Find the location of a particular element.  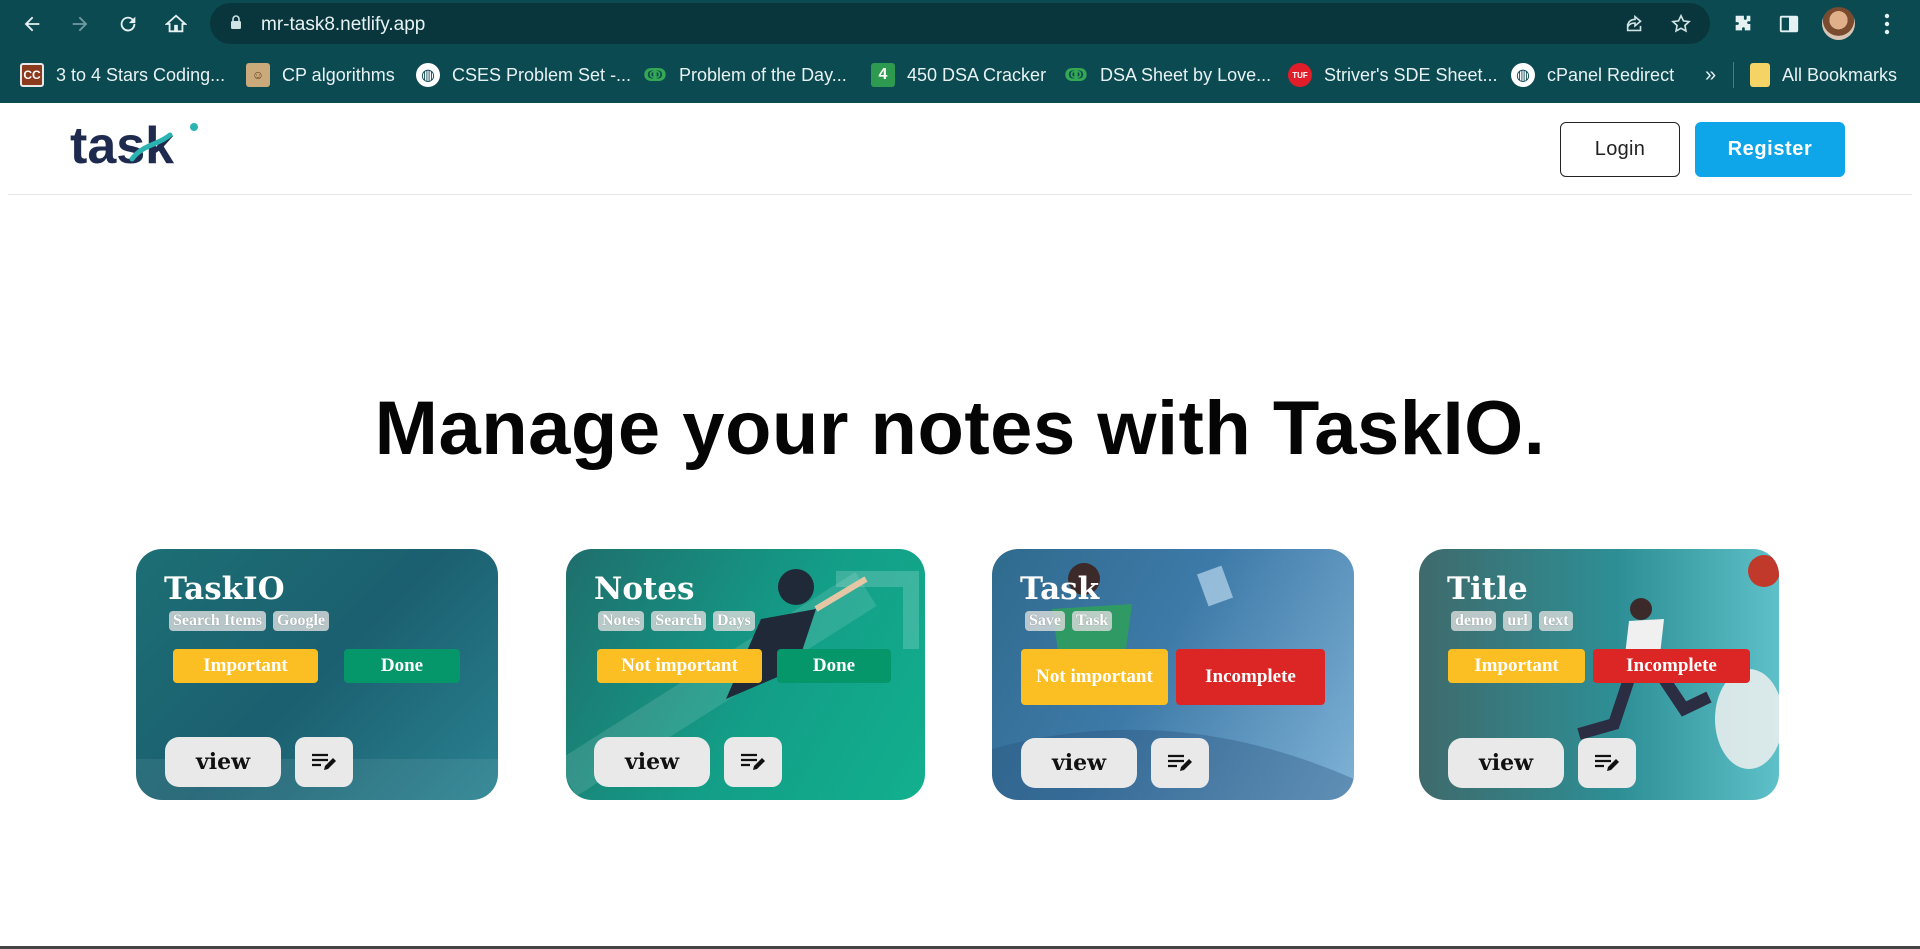

tag-chip: Search is located at coordinates (679, 621).